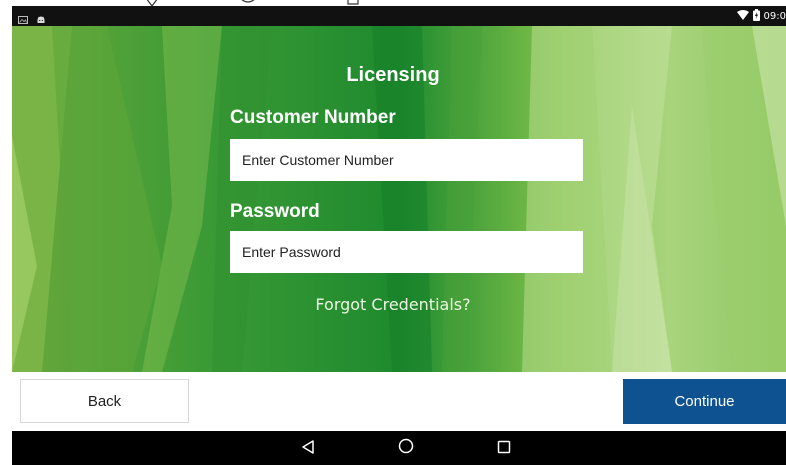 This screenshot has width=786, height=465. I want to click on nav-recents-button, so click(504, 448).